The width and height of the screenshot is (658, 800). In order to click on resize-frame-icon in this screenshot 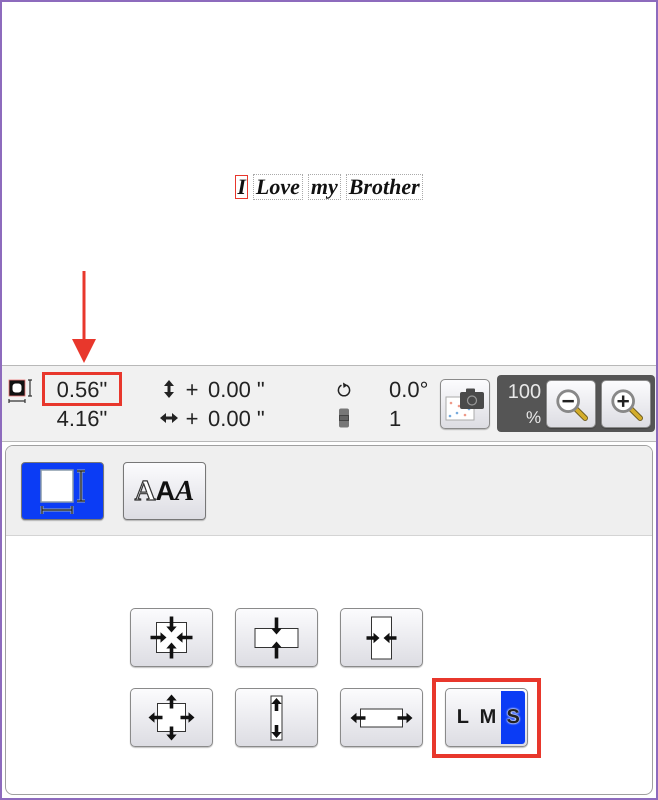, I will do `click(63, 491)`.